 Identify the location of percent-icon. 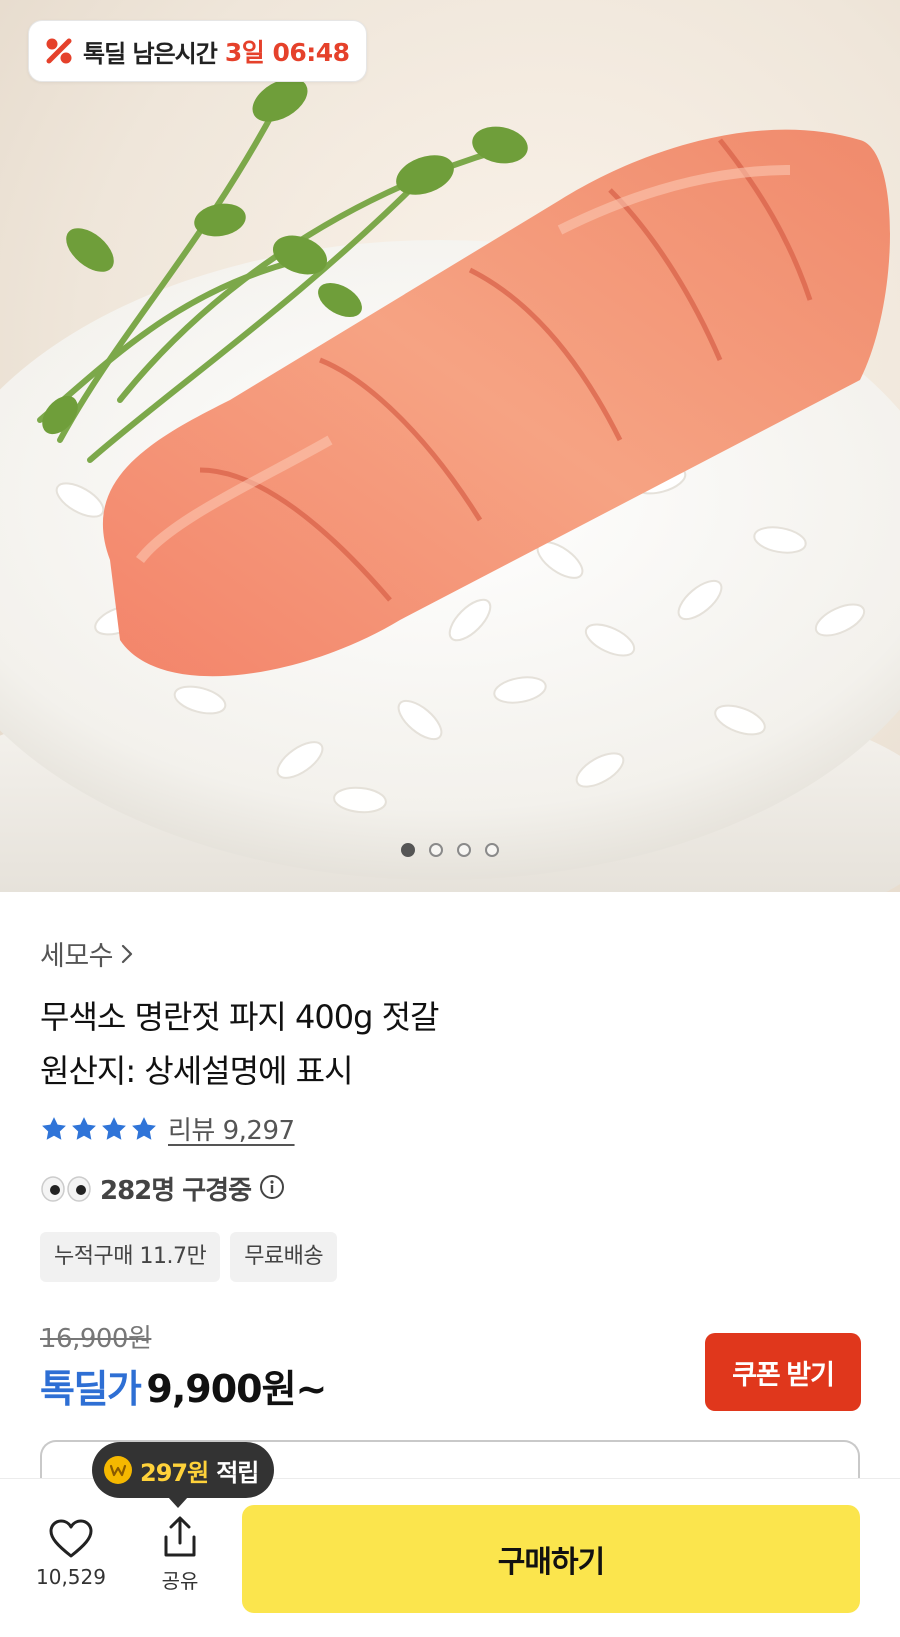
(59, 51).